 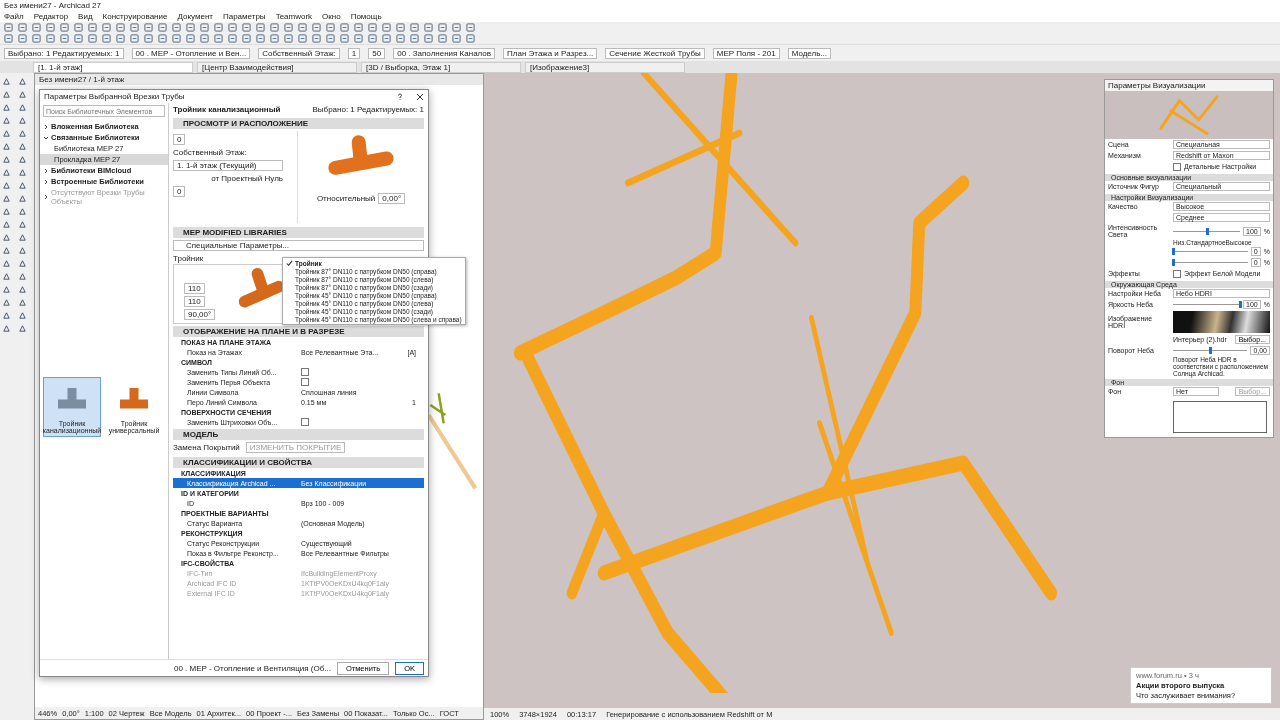 I want to click on angle-field: 0,00°, so click(x=392, y=198).